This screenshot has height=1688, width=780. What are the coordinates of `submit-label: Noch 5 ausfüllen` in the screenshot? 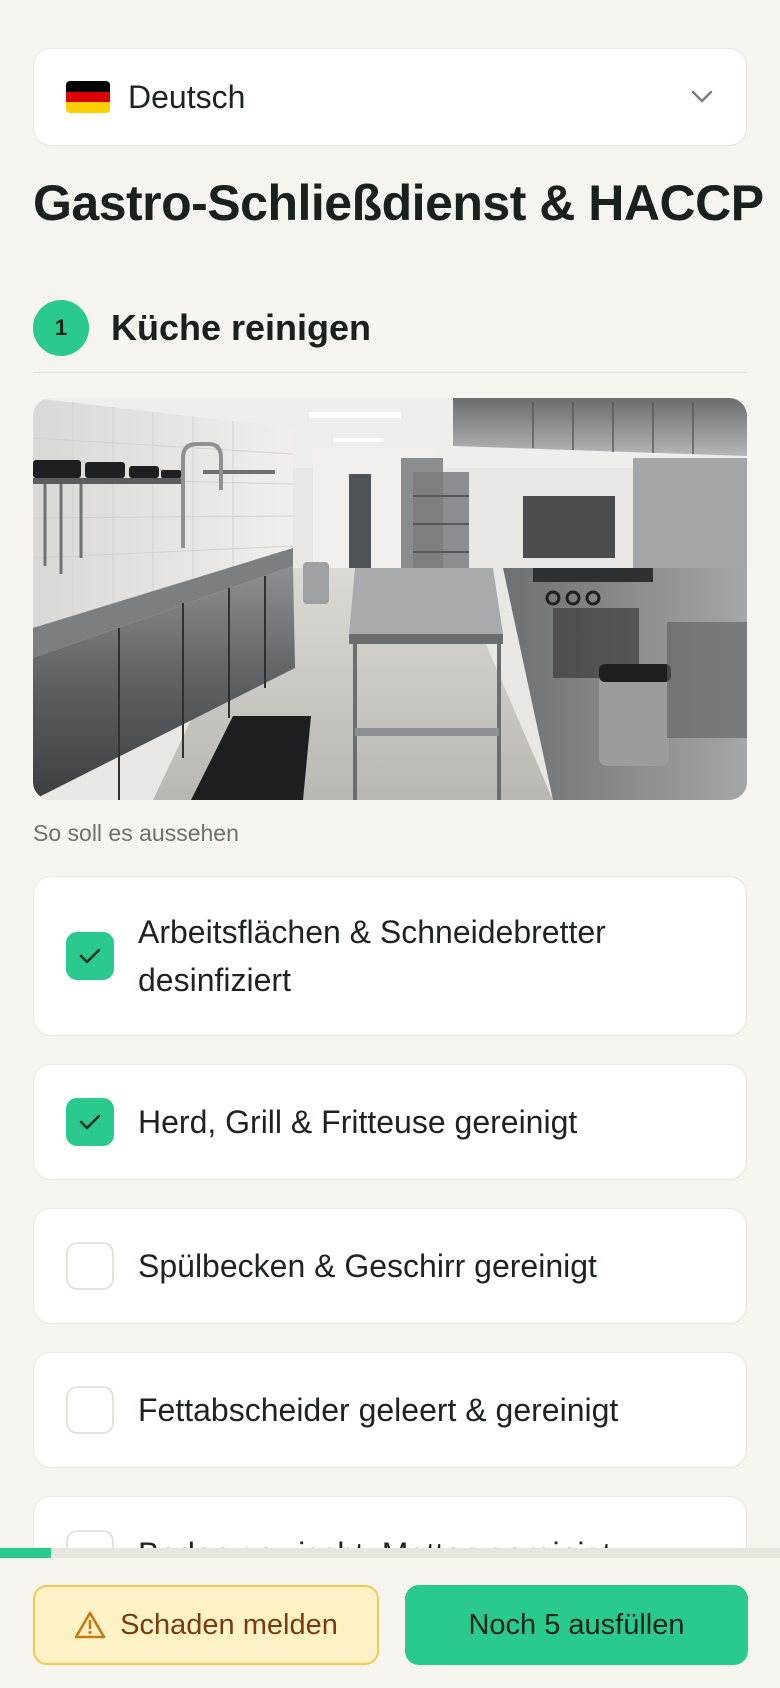 It's located at (576, 1624).